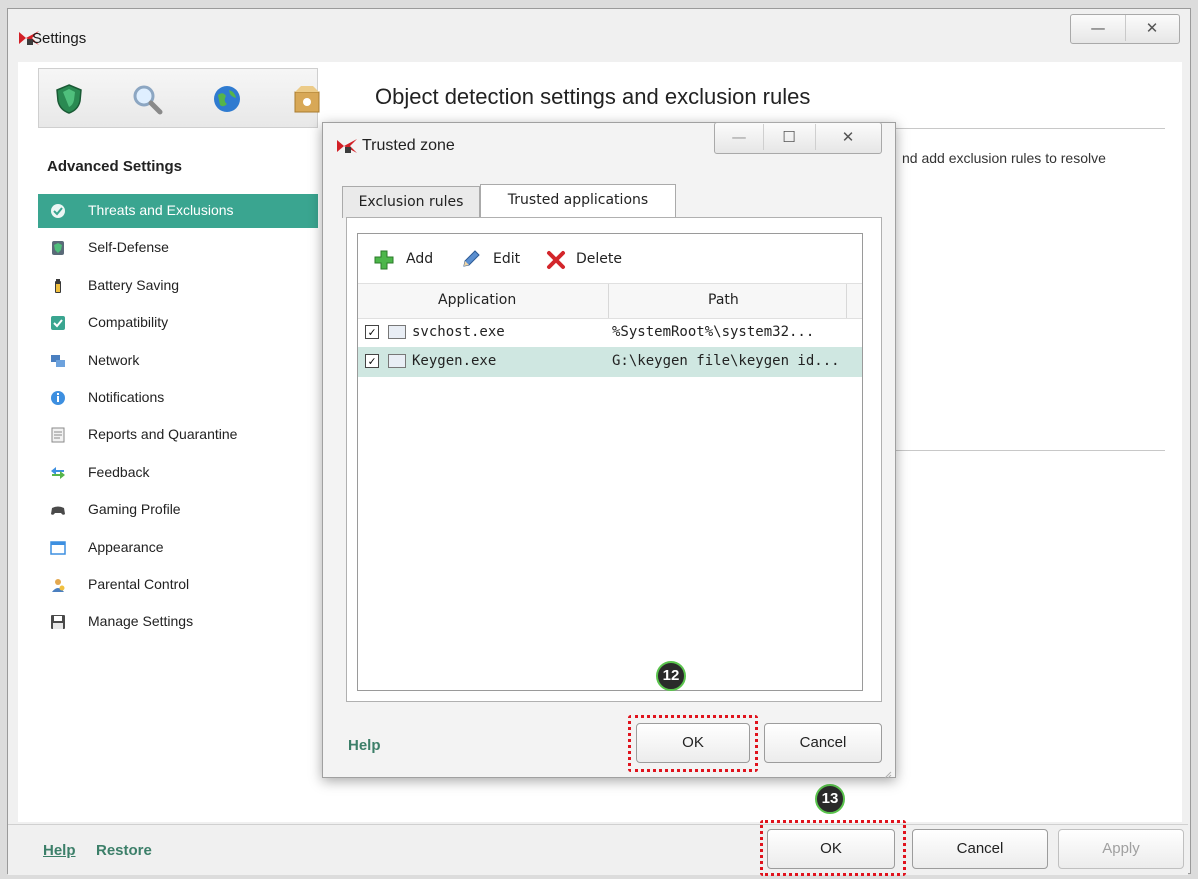 The height and width of the screenshot is (879, 1198). I want to click on step-badge: 12, so click(671, 676).